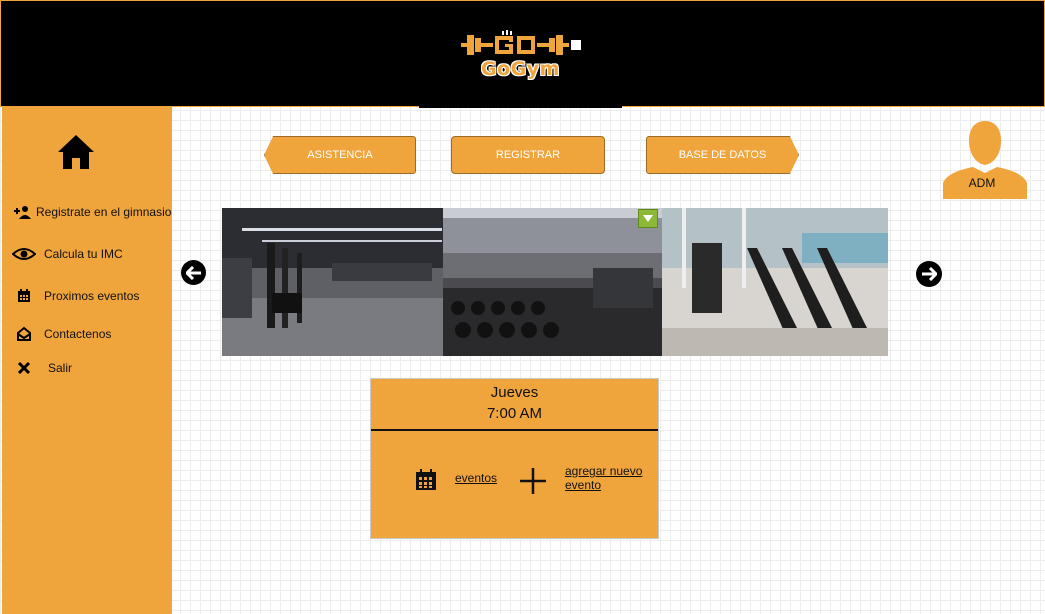  Describe the element at coordinates (60, 368) in the screenshot. I see `sidebar-item-label: Salir` at that location.